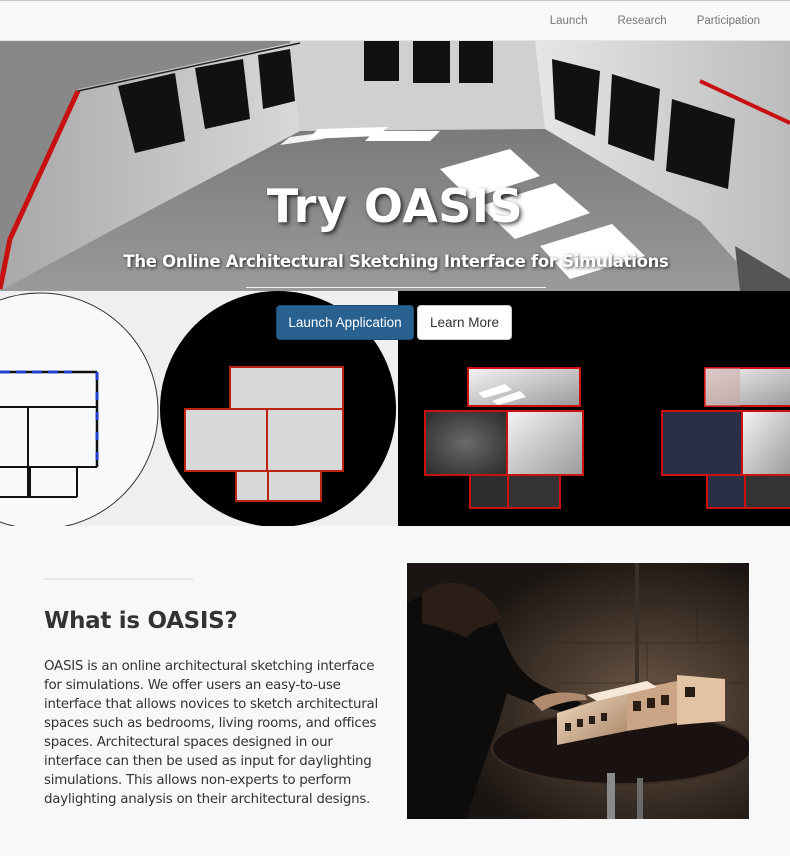  I want to click on model-photo-image, so click(578, 691).